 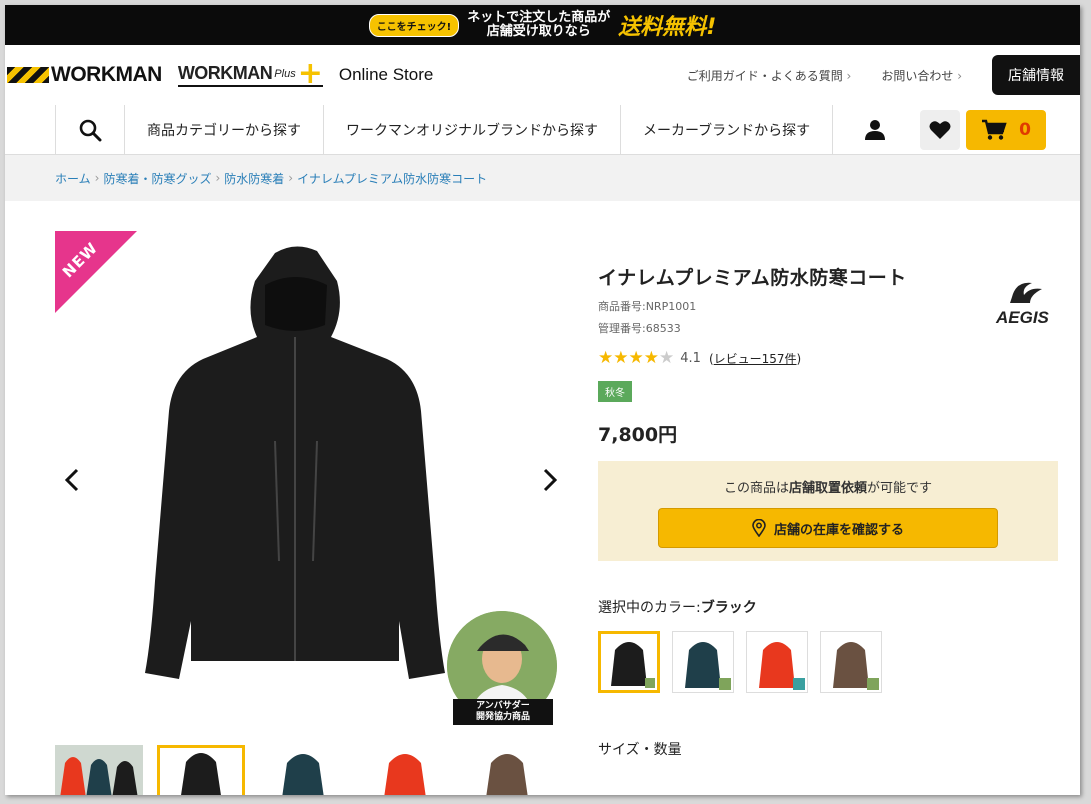 What do you see at coordinates (667, 358) in the screenshot?
I see `star-empty-icon: ★` at bounding box center [667, 358].